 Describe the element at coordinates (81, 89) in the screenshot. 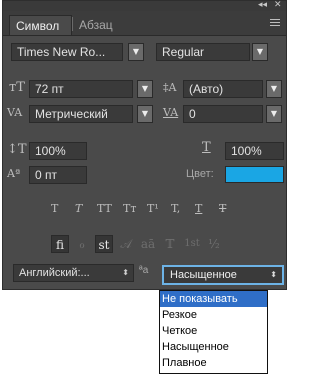

I see `font-size-field: 72 пт` at that location.